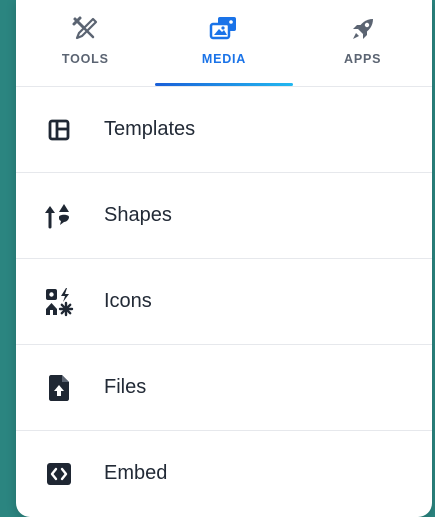  Describe the element at coordinates (59, 130) in the screenshot. I see `templates-icon` at that location.